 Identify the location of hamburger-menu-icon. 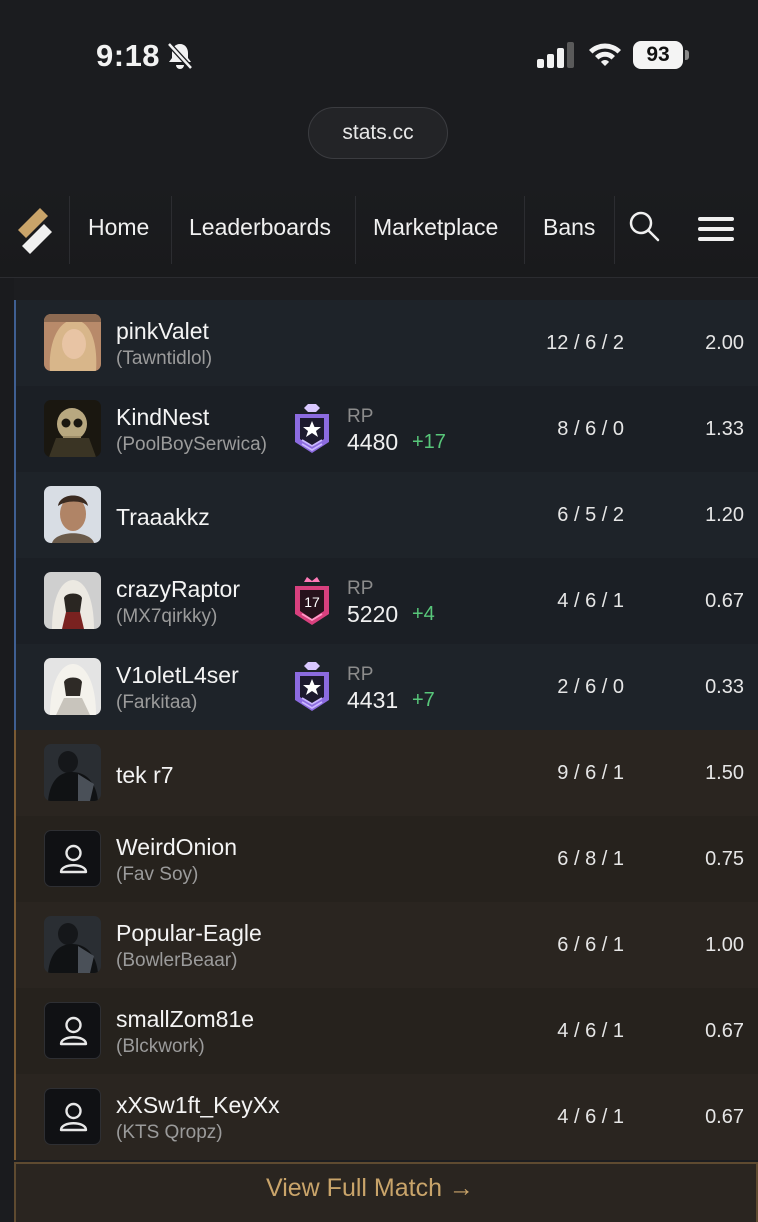
(716, 229).